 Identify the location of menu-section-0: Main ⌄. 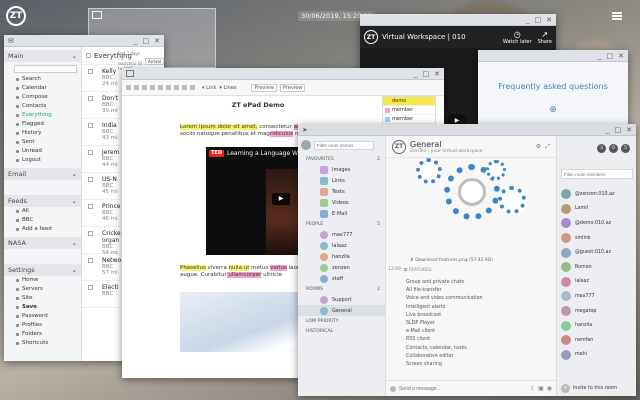
(42, 56).